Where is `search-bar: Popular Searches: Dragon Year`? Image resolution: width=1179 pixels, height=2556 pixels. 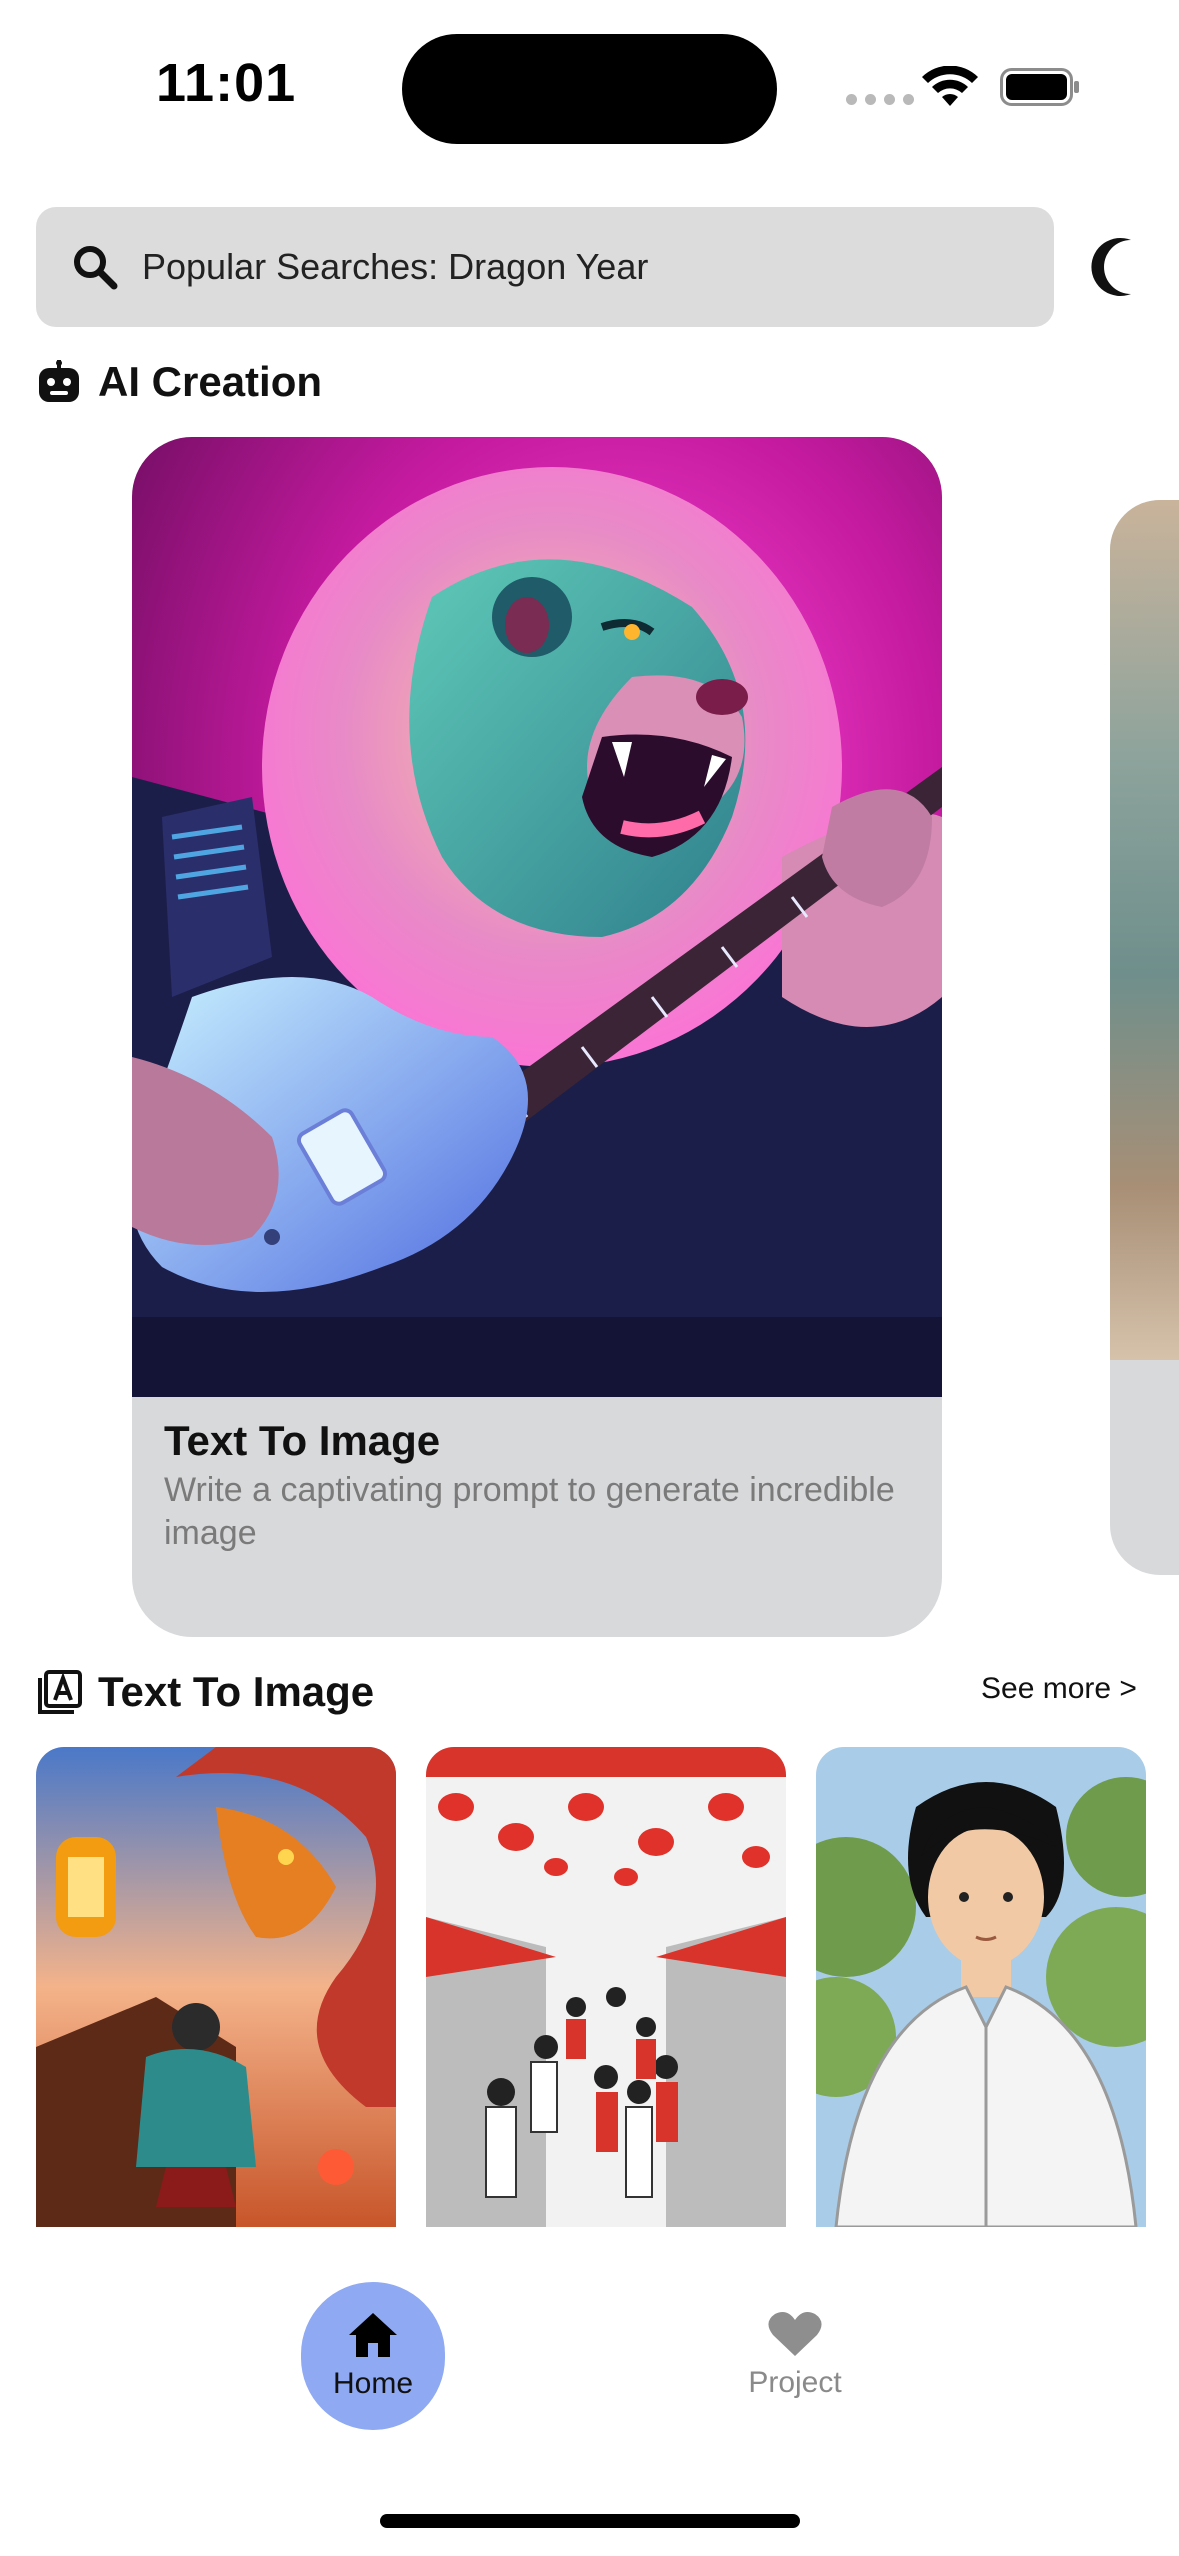
search-bar: Popular Searches: Dragon Year is located at coordinates (545, 267).